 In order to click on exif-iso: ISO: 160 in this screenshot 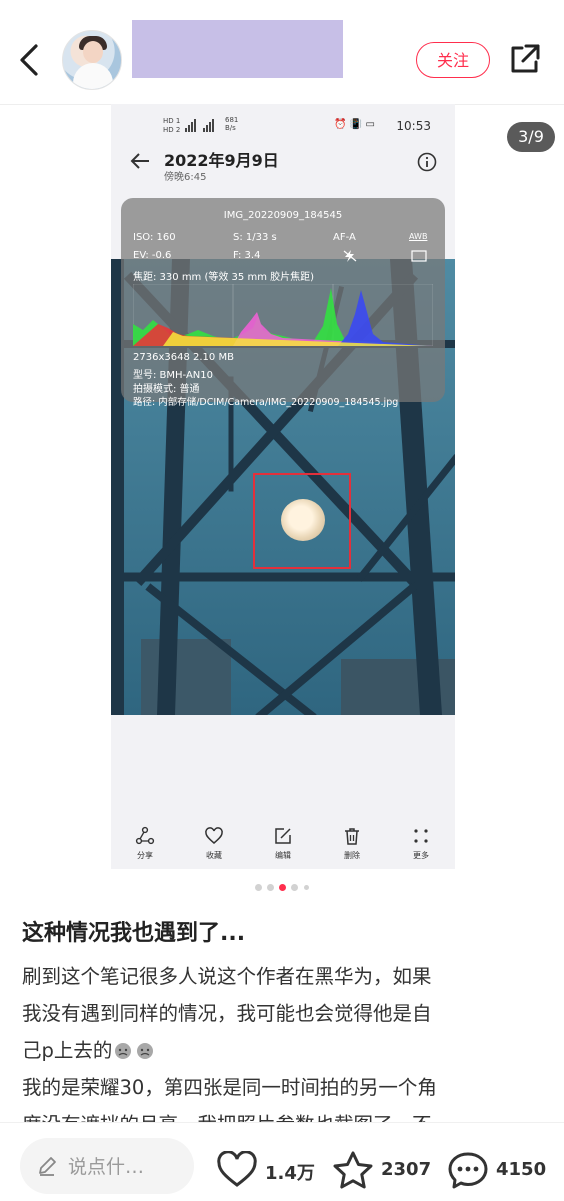, I will do `click(154, 237)`.